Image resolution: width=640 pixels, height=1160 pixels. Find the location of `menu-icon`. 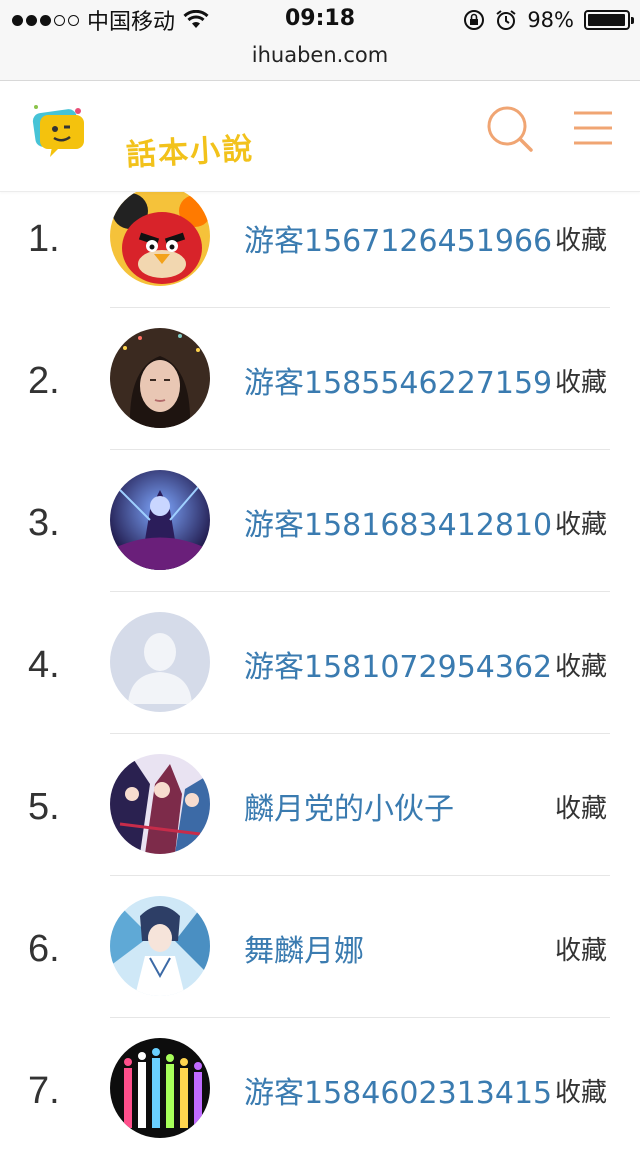

menu-icon is located at coordinates (593, 128).